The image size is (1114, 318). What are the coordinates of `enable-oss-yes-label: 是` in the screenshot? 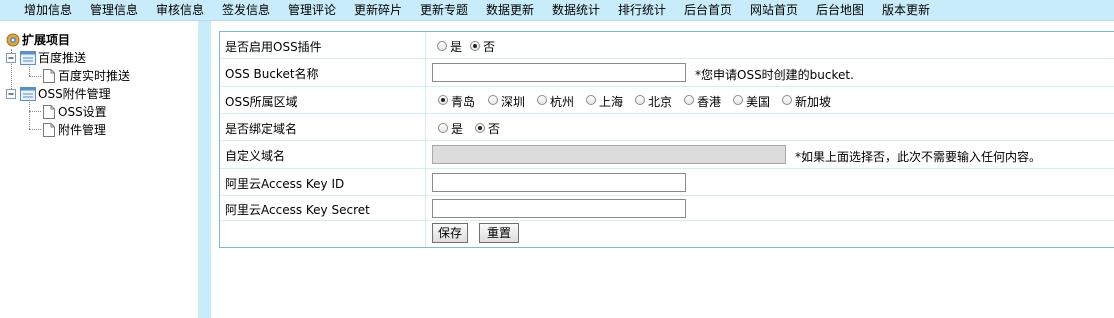 It's located at (456, 47).